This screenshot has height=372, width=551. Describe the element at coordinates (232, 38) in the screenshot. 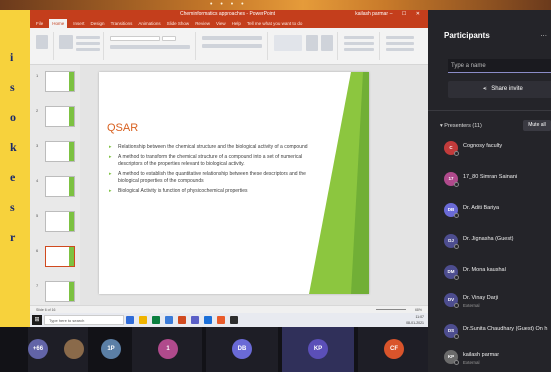

I see `list-buttons` at that location.